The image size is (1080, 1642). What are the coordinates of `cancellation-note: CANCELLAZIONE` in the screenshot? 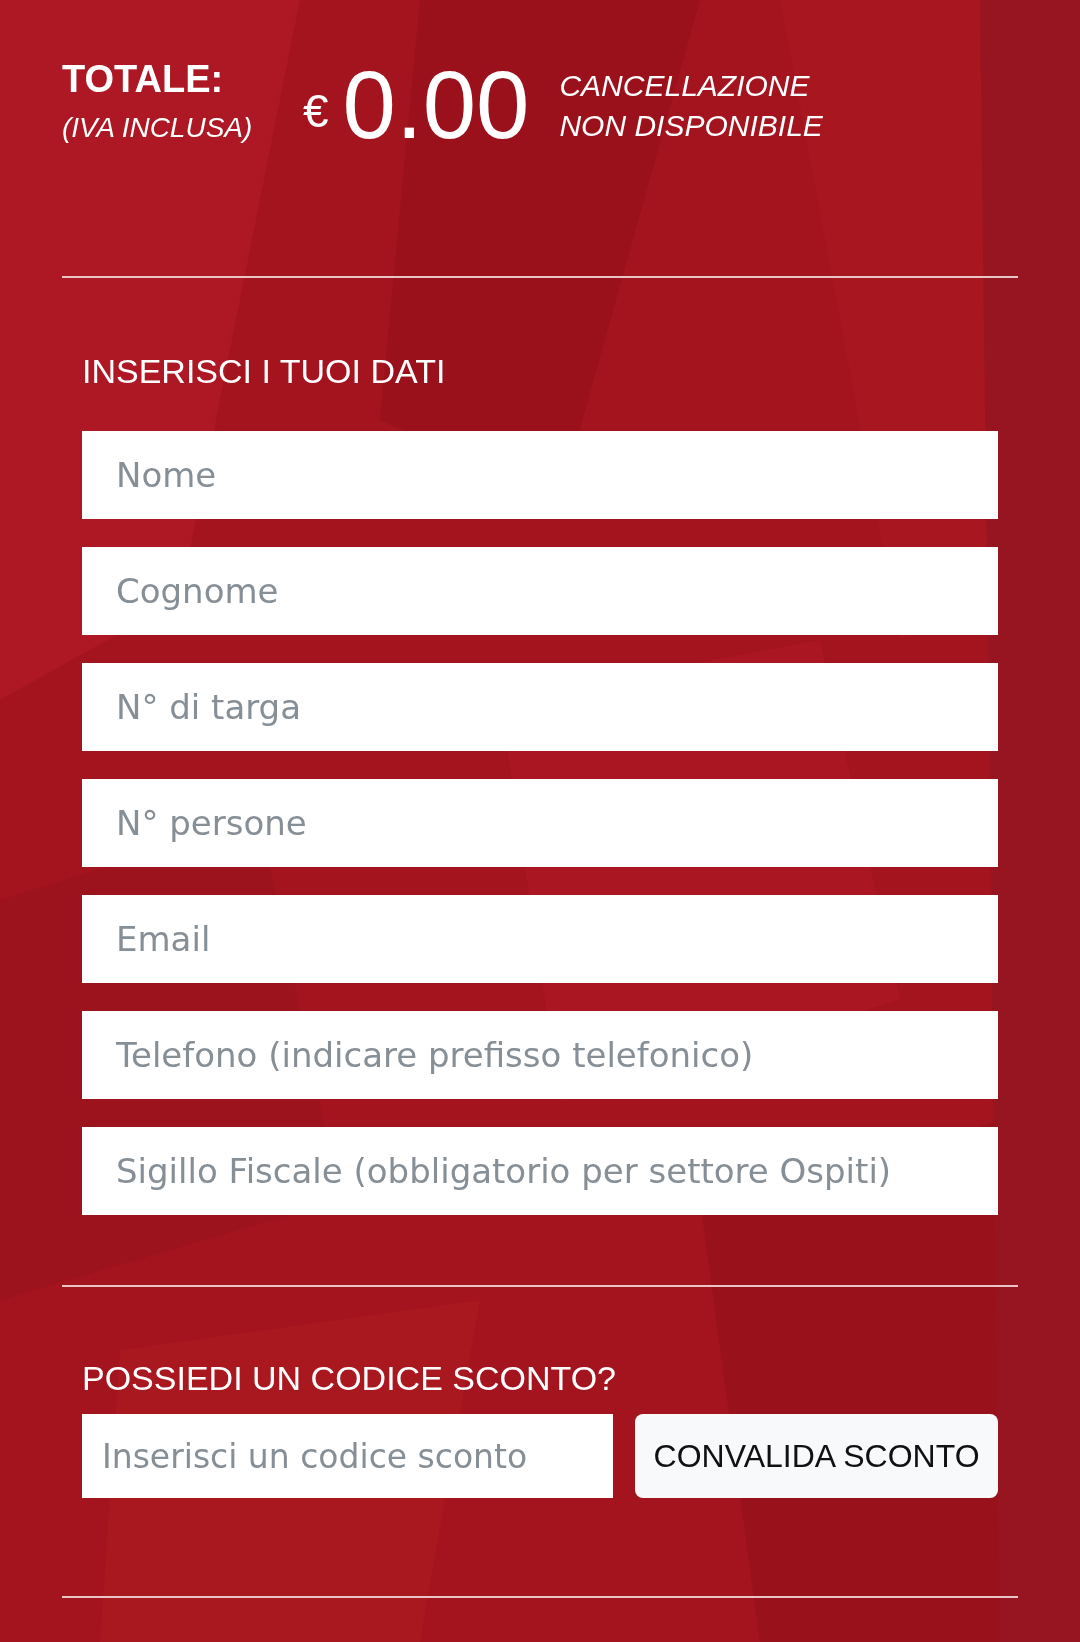 It's located at (685, 86).